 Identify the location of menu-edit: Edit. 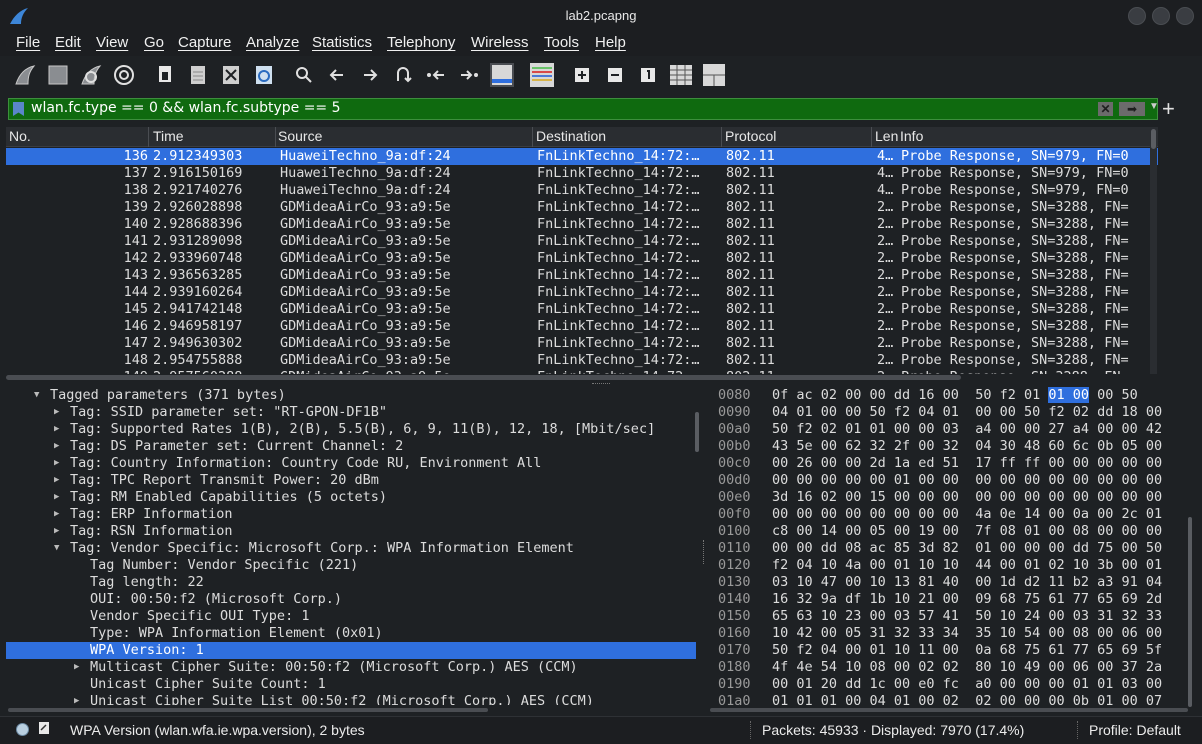
(68, 42).